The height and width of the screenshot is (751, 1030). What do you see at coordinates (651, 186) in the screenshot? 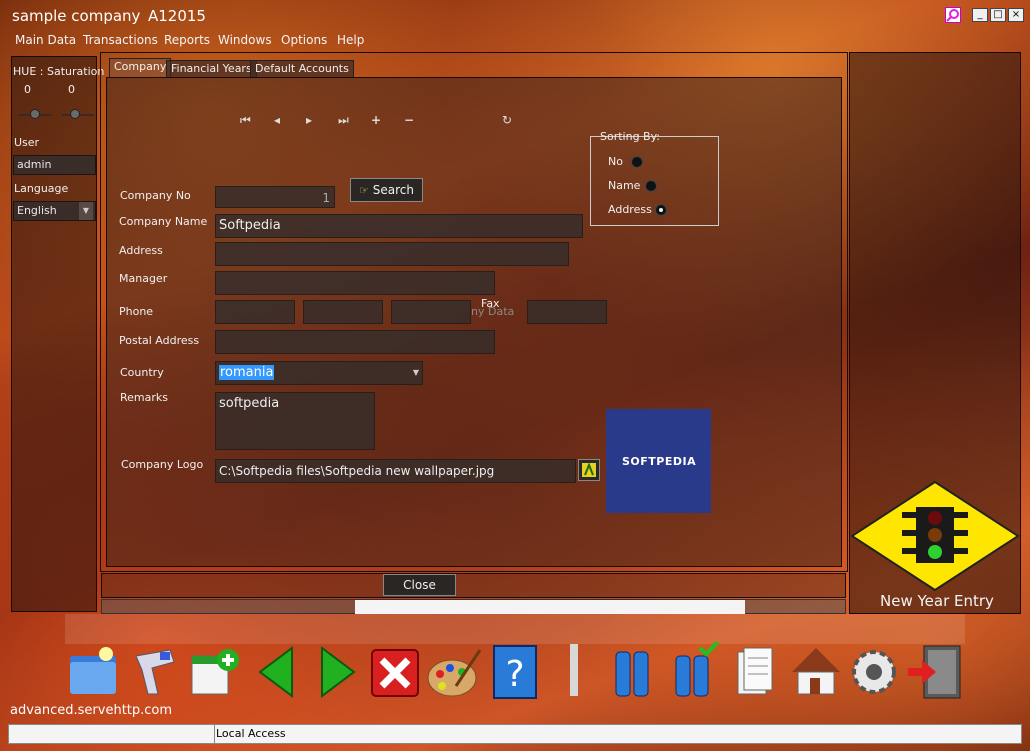
I see `sort-name-radio` at bounding box center [651, 186].